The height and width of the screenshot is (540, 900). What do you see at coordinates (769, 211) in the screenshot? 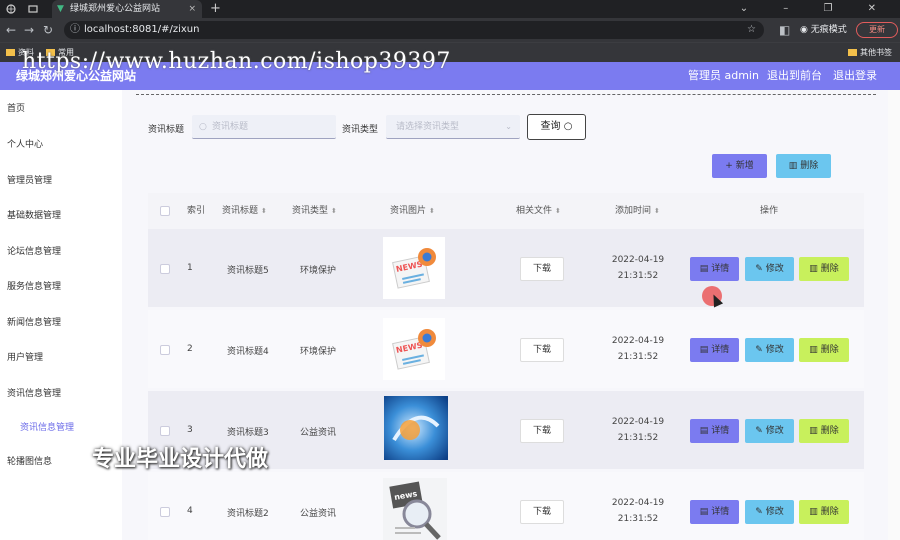
I see `col-actions: 操作` at bounding box center [769, 211].